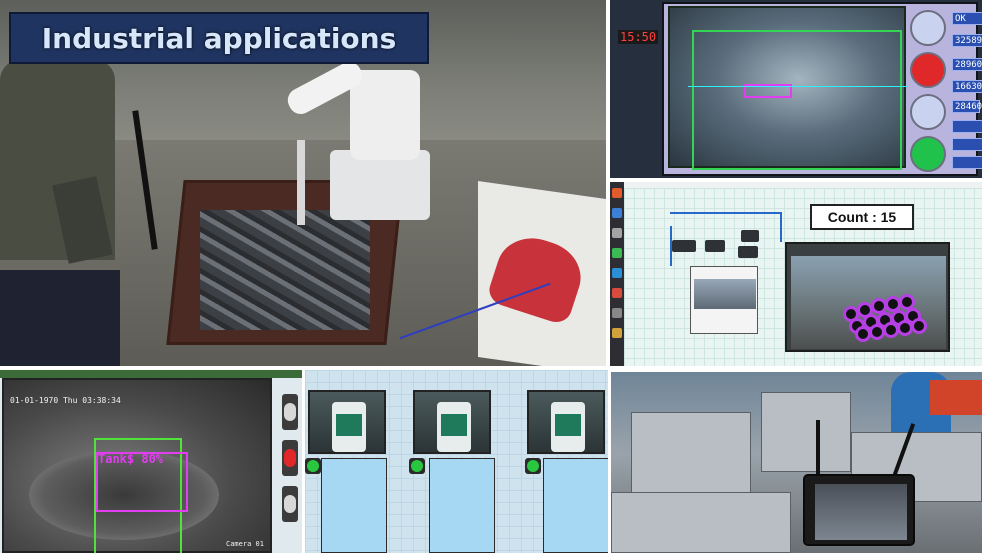 This screenshot has height=553, width=982. What do you see at coordinates (385, 115) in the screenshot?
I see `robot-body` at bounding box center [385, 115].